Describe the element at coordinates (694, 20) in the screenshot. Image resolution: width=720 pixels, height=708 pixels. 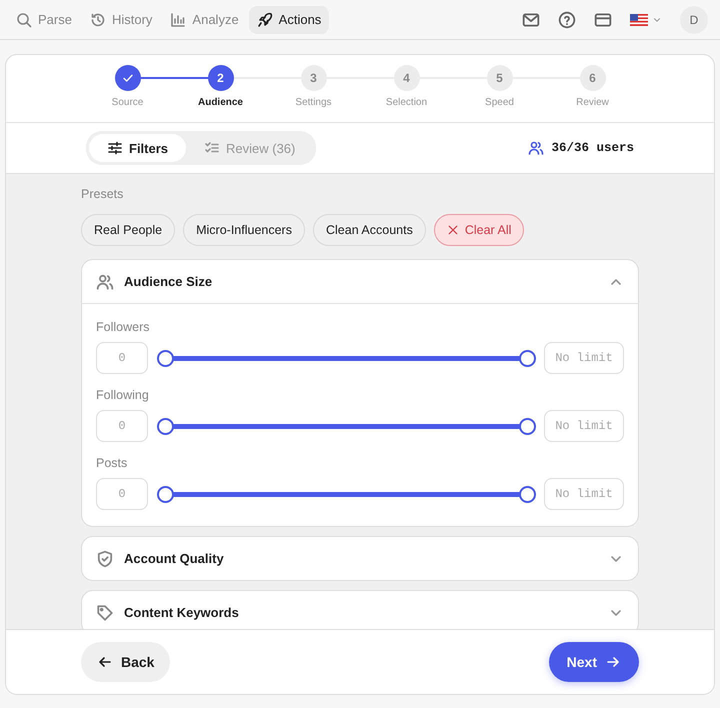
I see `avatar: D` at that location.